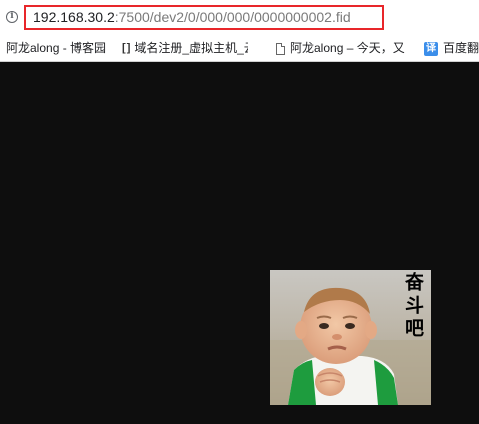 The image size is (479, 424). Describe the element at coordinates (232, 17) in the screenshot. I see `url-path: :7500/dev2/0/000/000/0000000002.fid` at that location.